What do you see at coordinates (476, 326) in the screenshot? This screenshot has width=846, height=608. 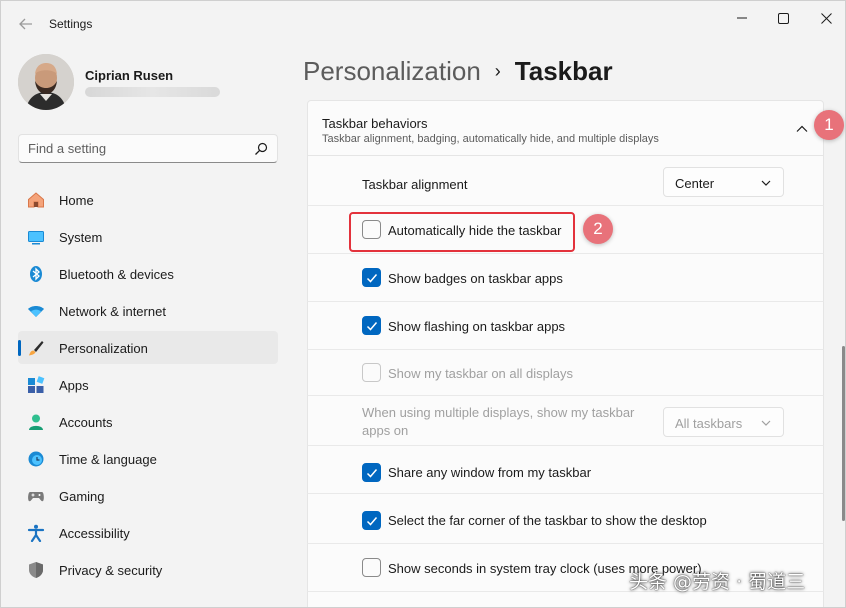 I see `flashing-label: Show flashing on taskbar apps` at bounding box center [476, 326].